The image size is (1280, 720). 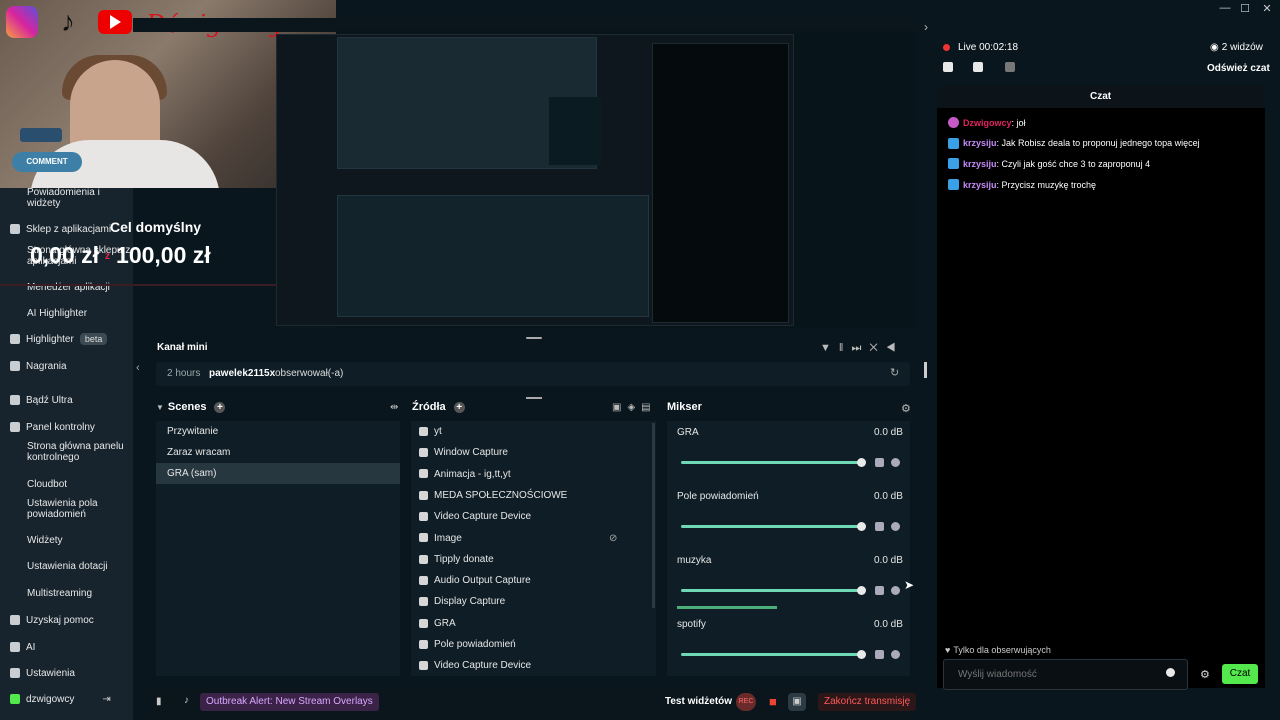 I want to click on chat-input-box, so click(x=1065, y=674).